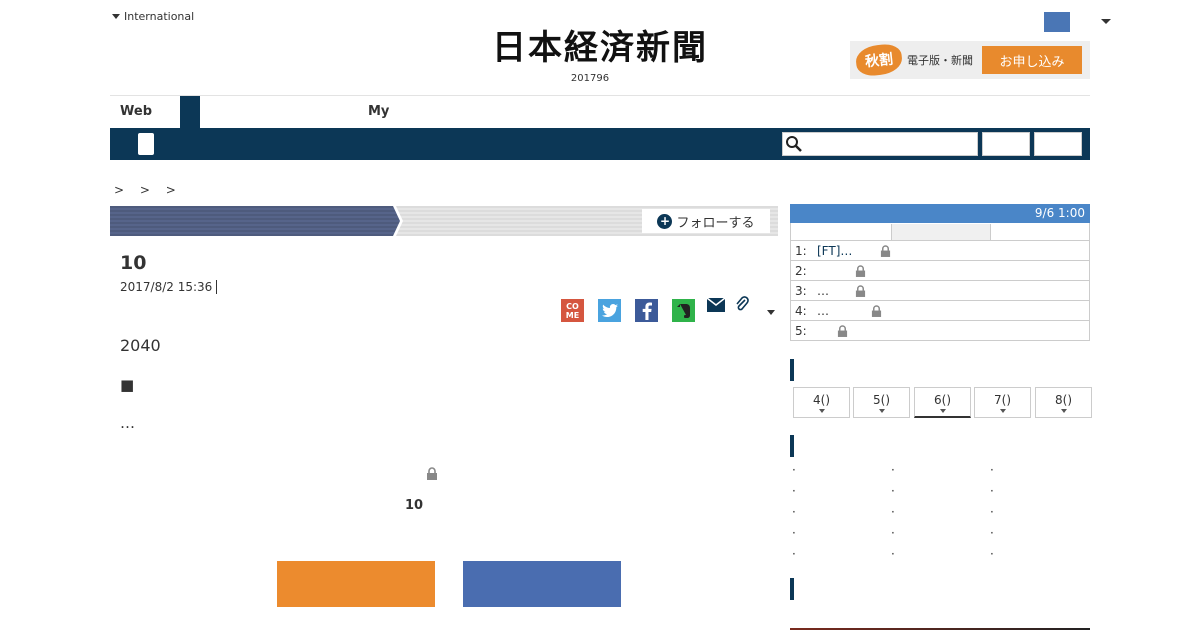 This screenshot has height=630, width=1200. Describe the element at coordinates (1058, 144) in the screenshot. I see `nav-register-button` at that location.